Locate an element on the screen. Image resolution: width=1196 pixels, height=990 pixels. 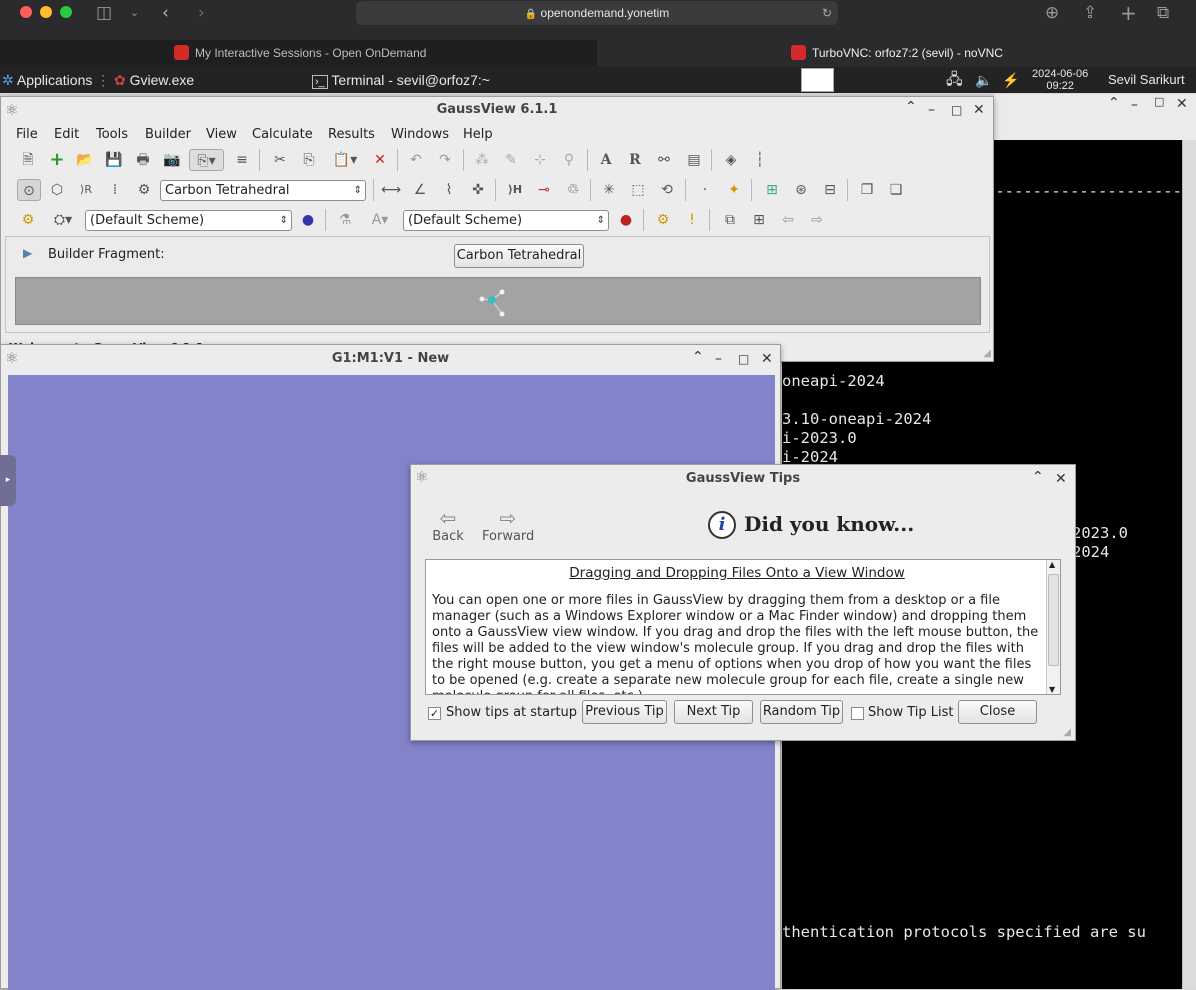
camera-icon: 📷 is located at coordinates (172, 160).